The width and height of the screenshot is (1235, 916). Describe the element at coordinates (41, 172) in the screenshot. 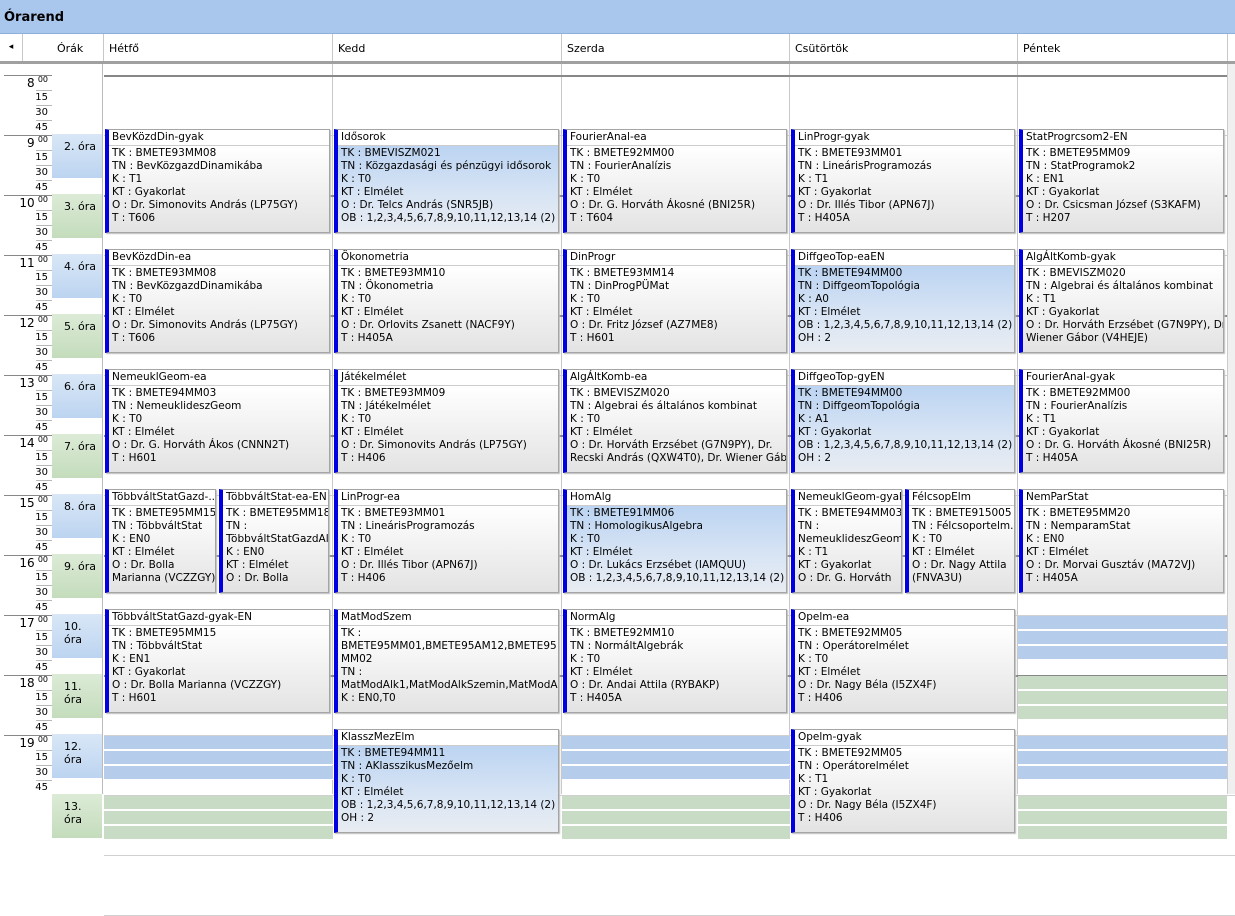

I see `minute-label: 30` at that location.